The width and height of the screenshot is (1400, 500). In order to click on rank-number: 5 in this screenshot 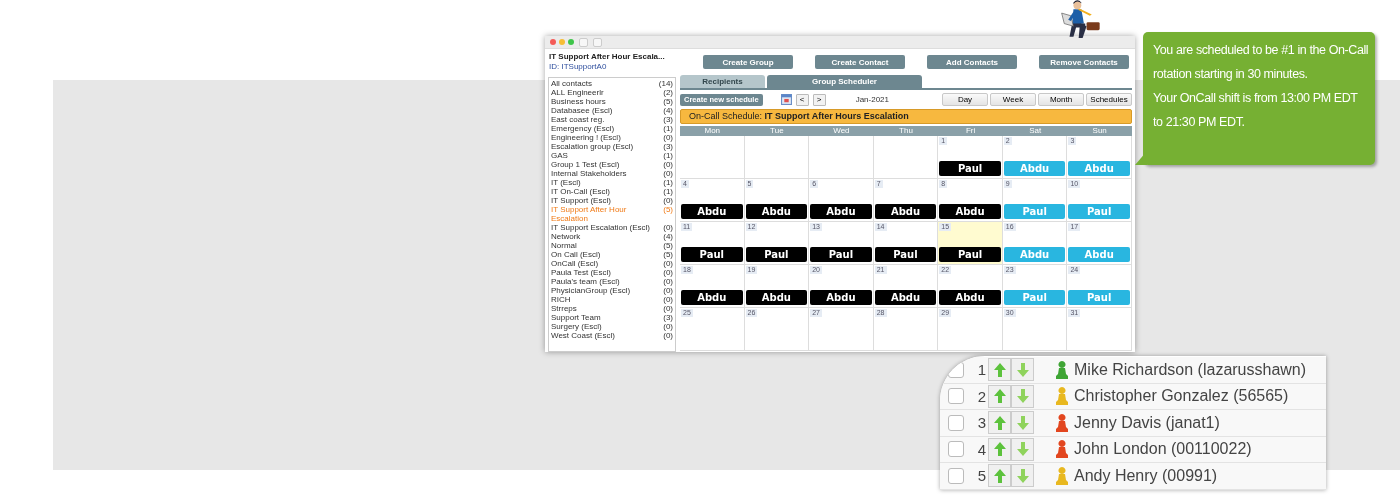, I will do `click(981, 476)`.